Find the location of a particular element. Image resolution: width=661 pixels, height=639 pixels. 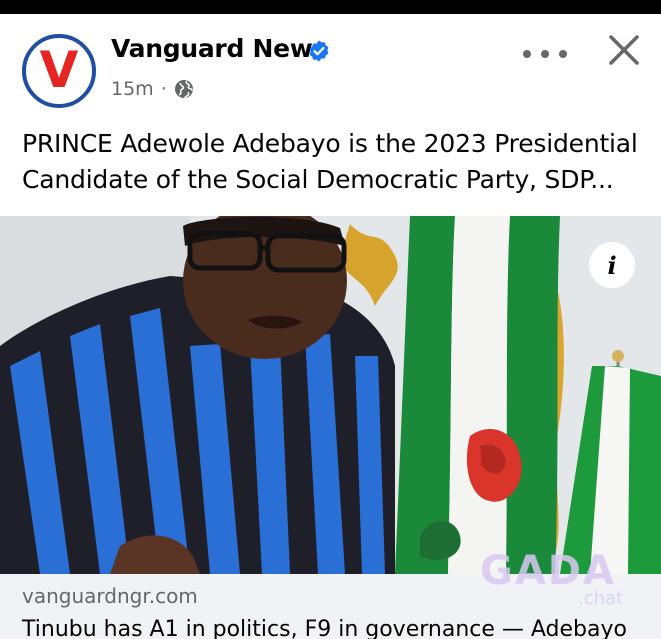

more-options-icon is located at coordinates (545, 54).